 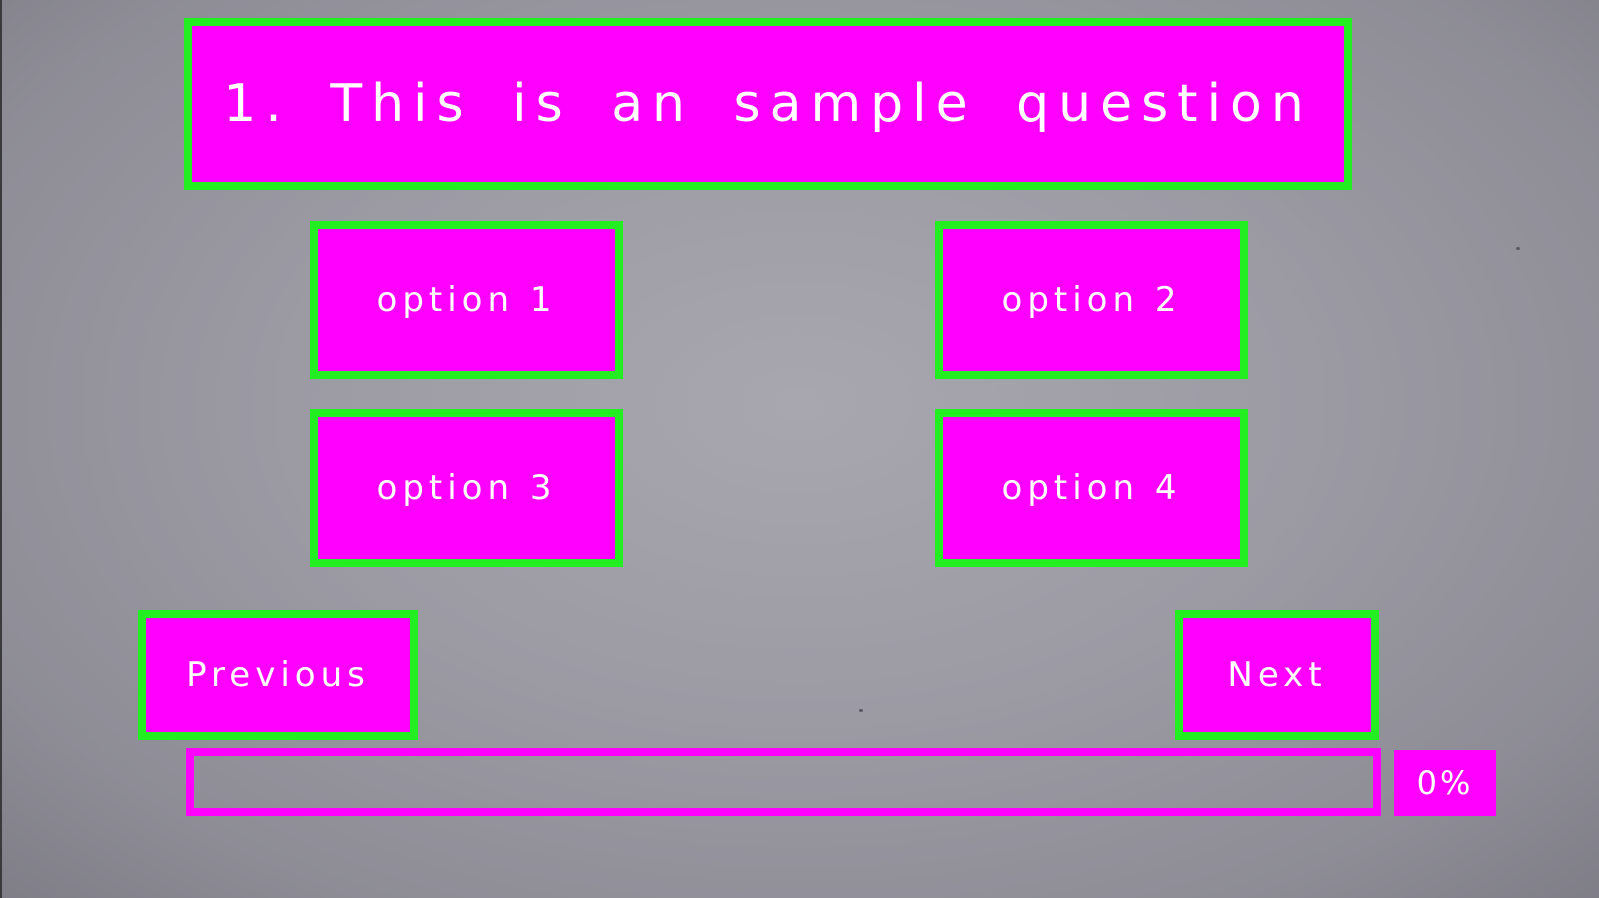 I want to click on frame-edge, so click(x=1, y=449).